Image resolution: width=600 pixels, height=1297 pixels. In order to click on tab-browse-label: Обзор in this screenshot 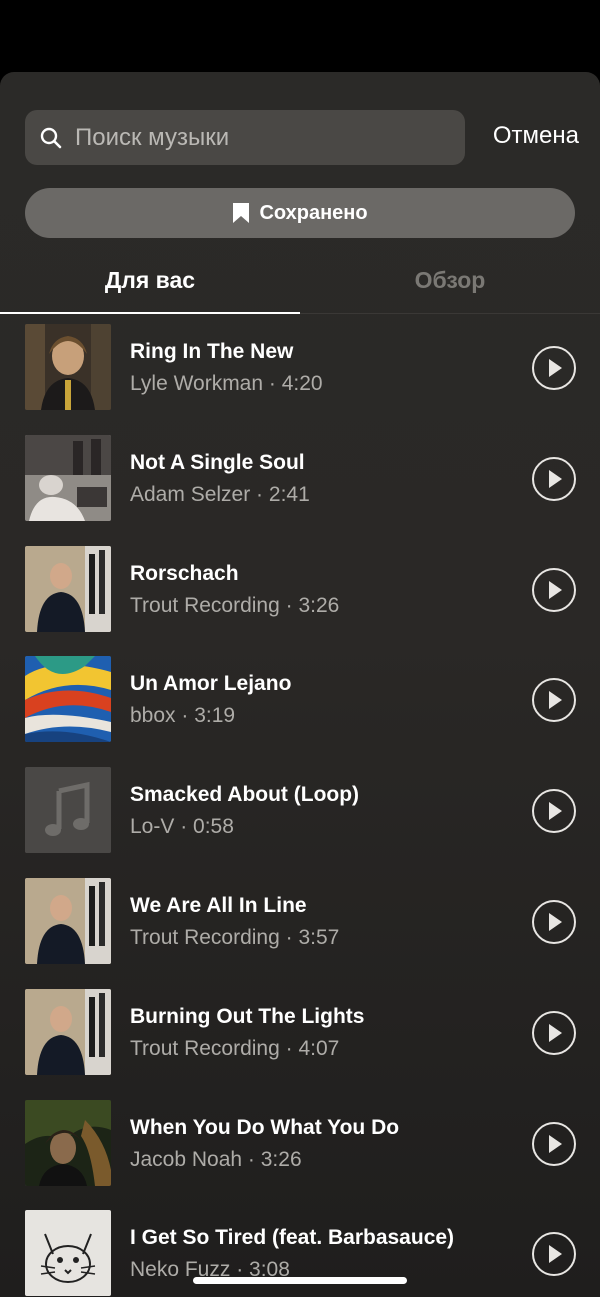, I will do `click(450, 279)`.